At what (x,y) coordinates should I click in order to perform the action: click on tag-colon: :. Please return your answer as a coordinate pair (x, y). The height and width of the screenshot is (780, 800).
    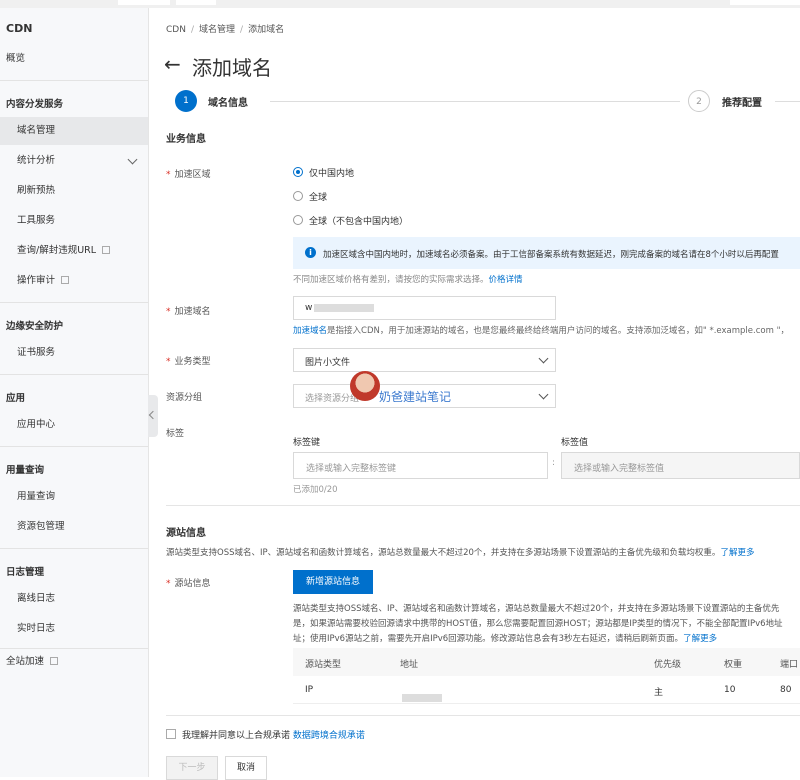
    Looking at the image, I should click on (554, 463).